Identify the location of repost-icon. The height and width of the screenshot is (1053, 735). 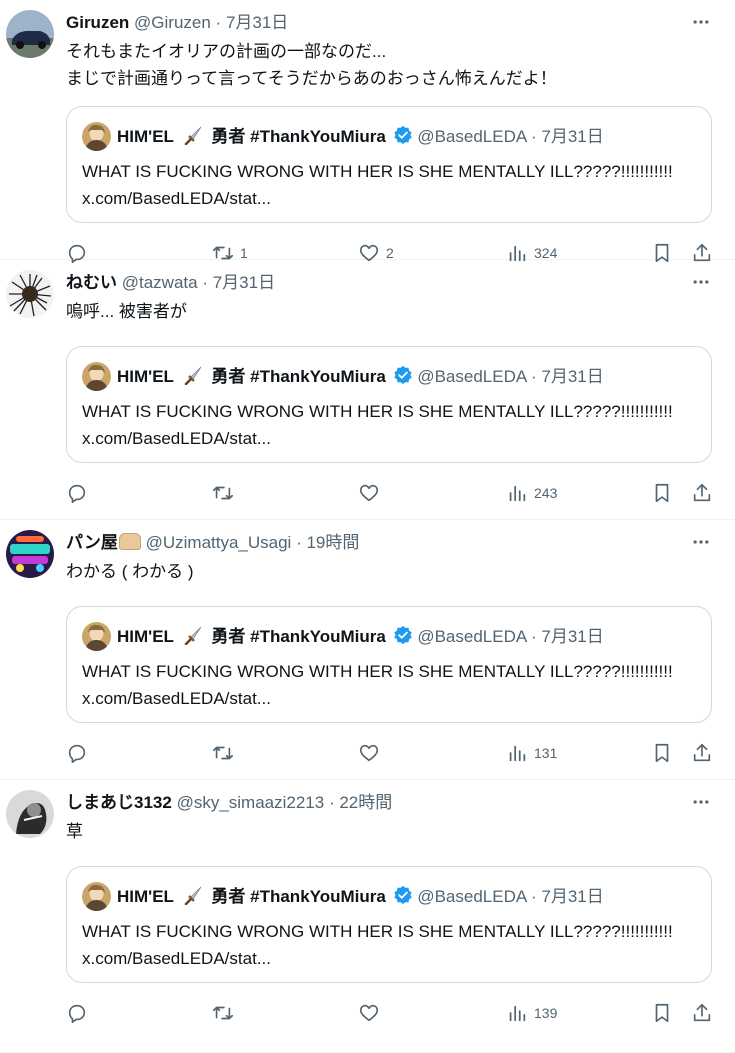
(223, 493).